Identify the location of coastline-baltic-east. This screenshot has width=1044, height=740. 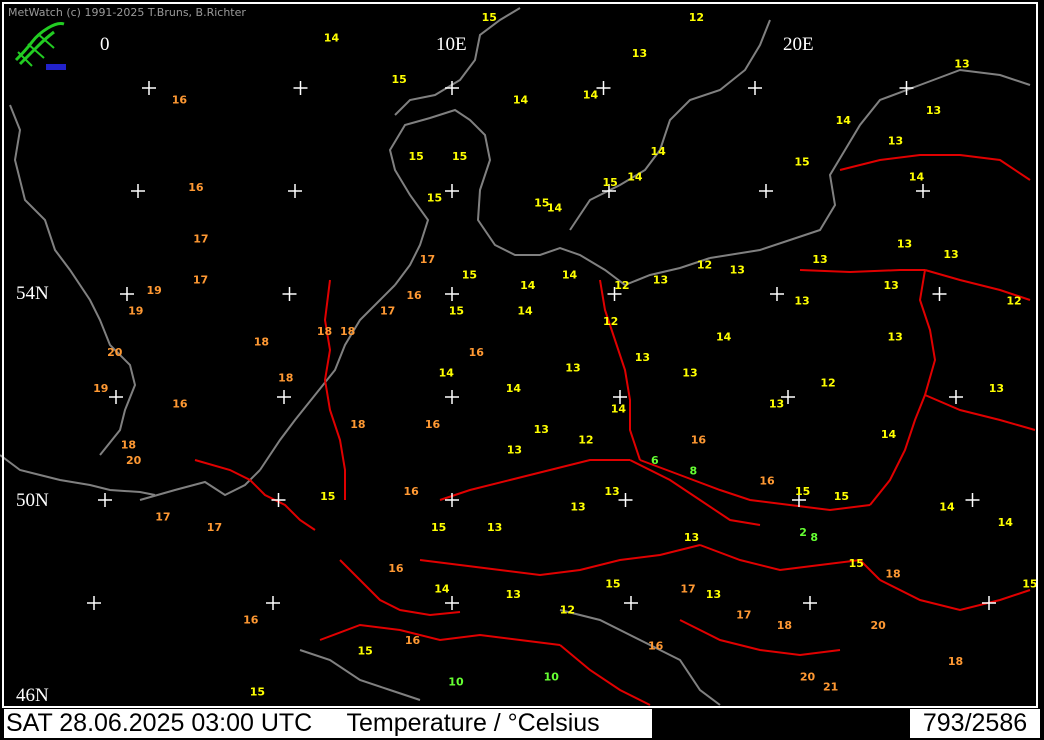
(870, 163).